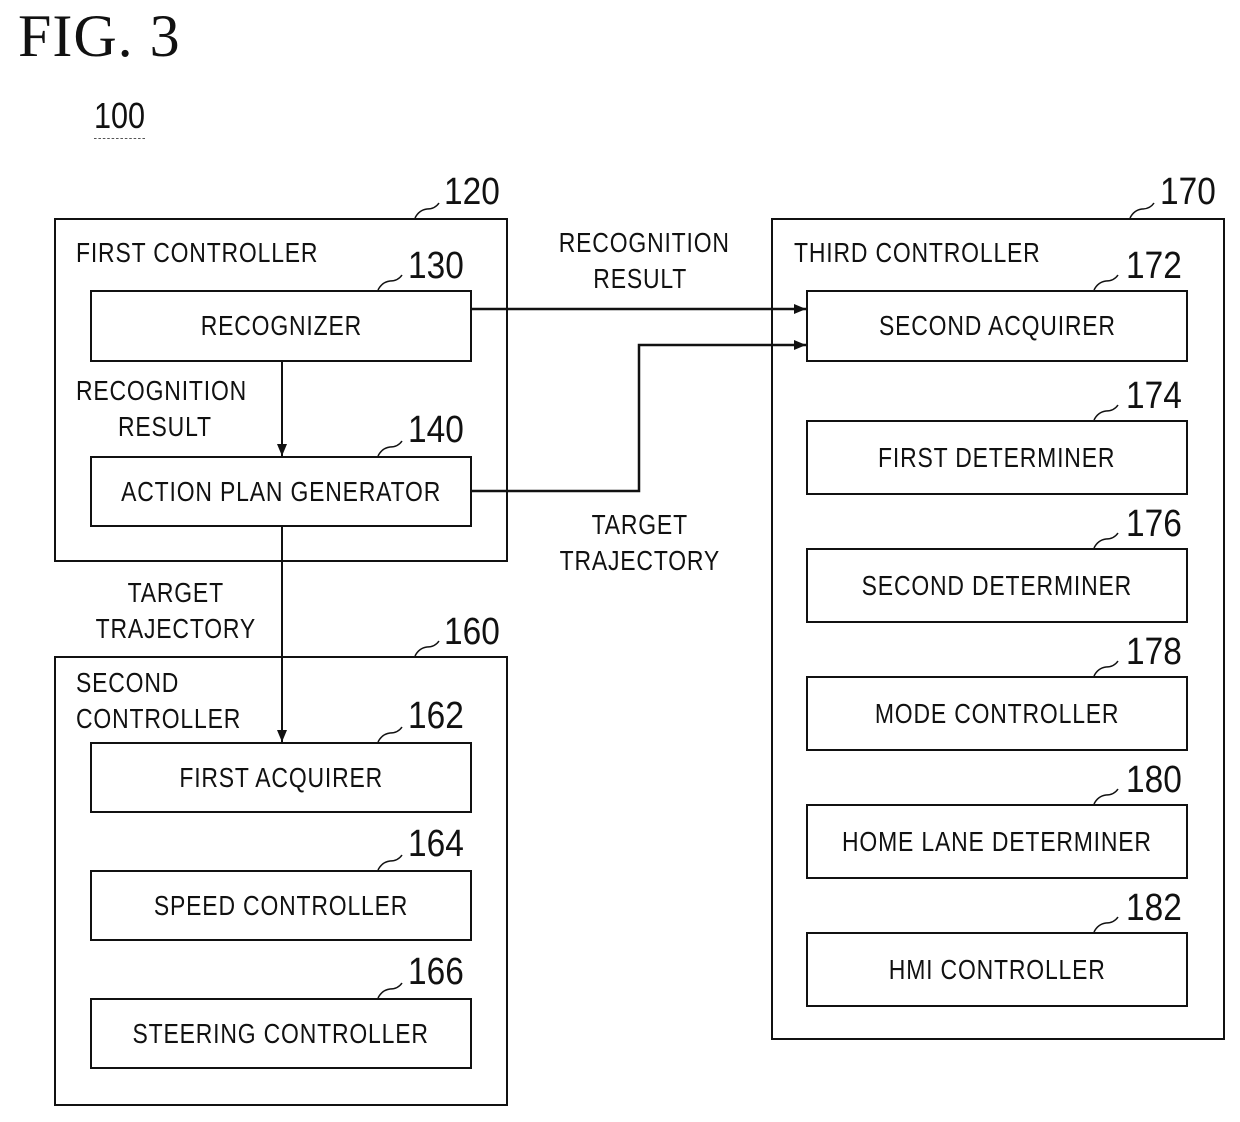 This screenshot has width=1240, height=1122. What do you see at coordinates (917, 252) in the screenshot?
I see `third-controller-title: THIRD CONTROLLER` at bounding box center [917, 252].